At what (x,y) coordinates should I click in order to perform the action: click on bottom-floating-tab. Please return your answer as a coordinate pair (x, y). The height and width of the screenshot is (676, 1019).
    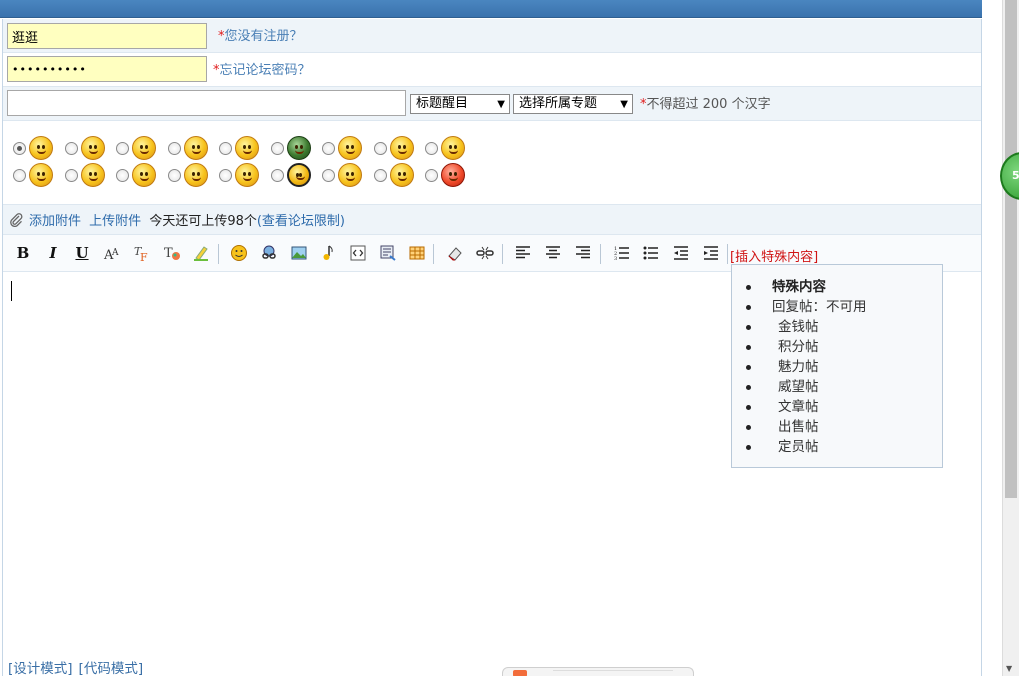
    Looking at the image, I should click on (598, 671).